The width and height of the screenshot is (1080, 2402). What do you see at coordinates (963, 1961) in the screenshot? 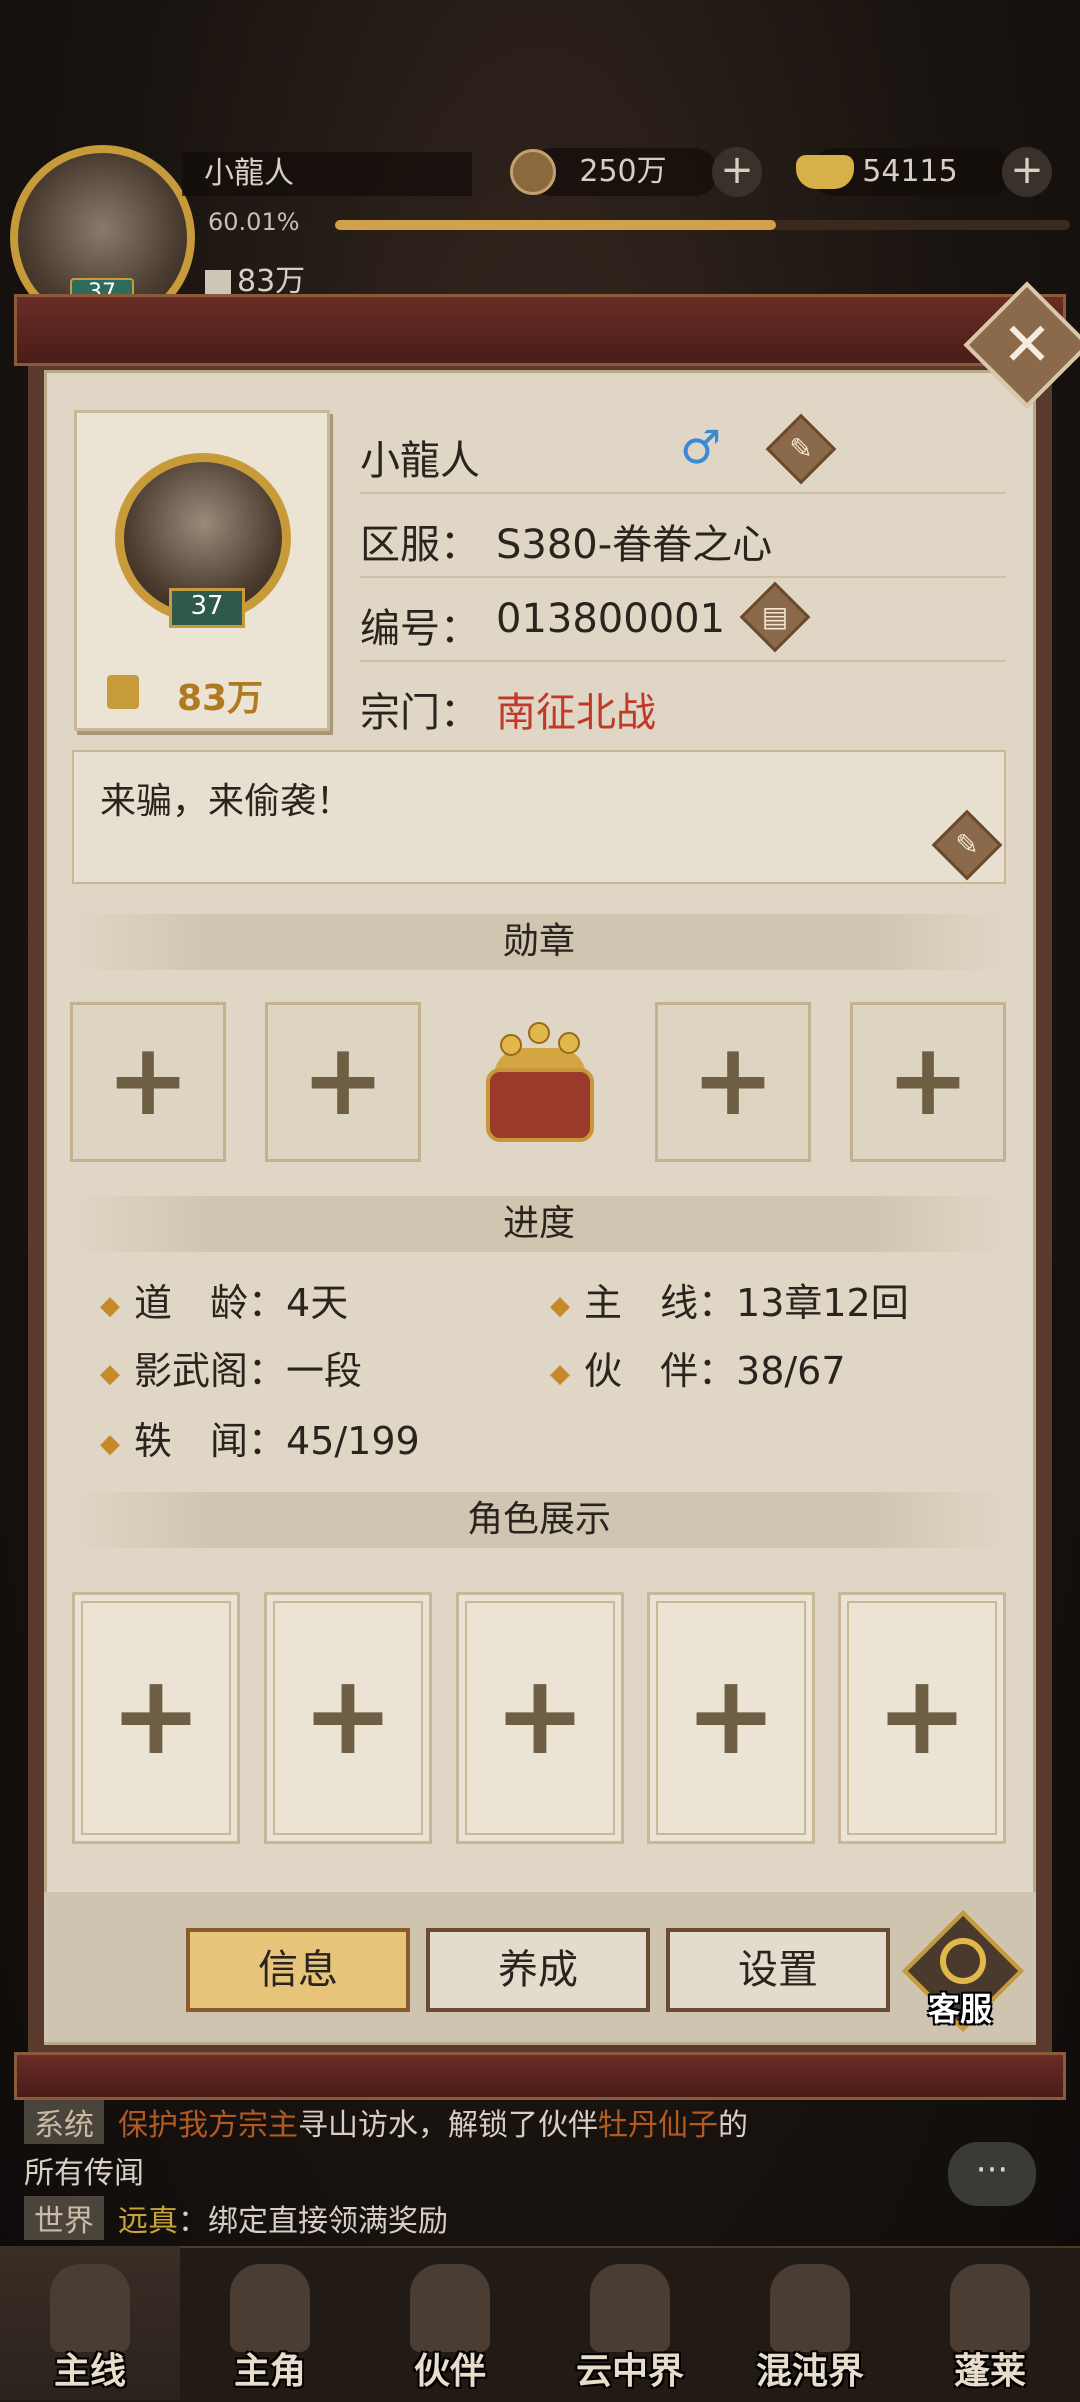
I see `headset-icon` at bounding box center [963, 1961].